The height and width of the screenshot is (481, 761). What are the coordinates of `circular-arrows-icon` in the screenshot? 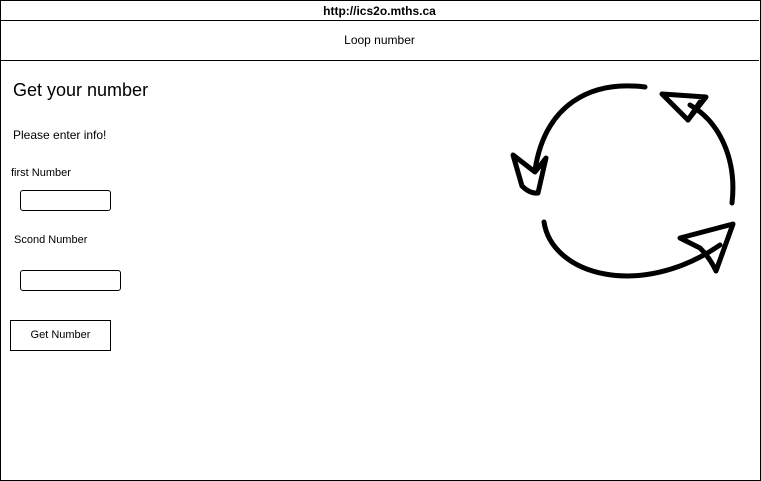 It's located at (623, 181).